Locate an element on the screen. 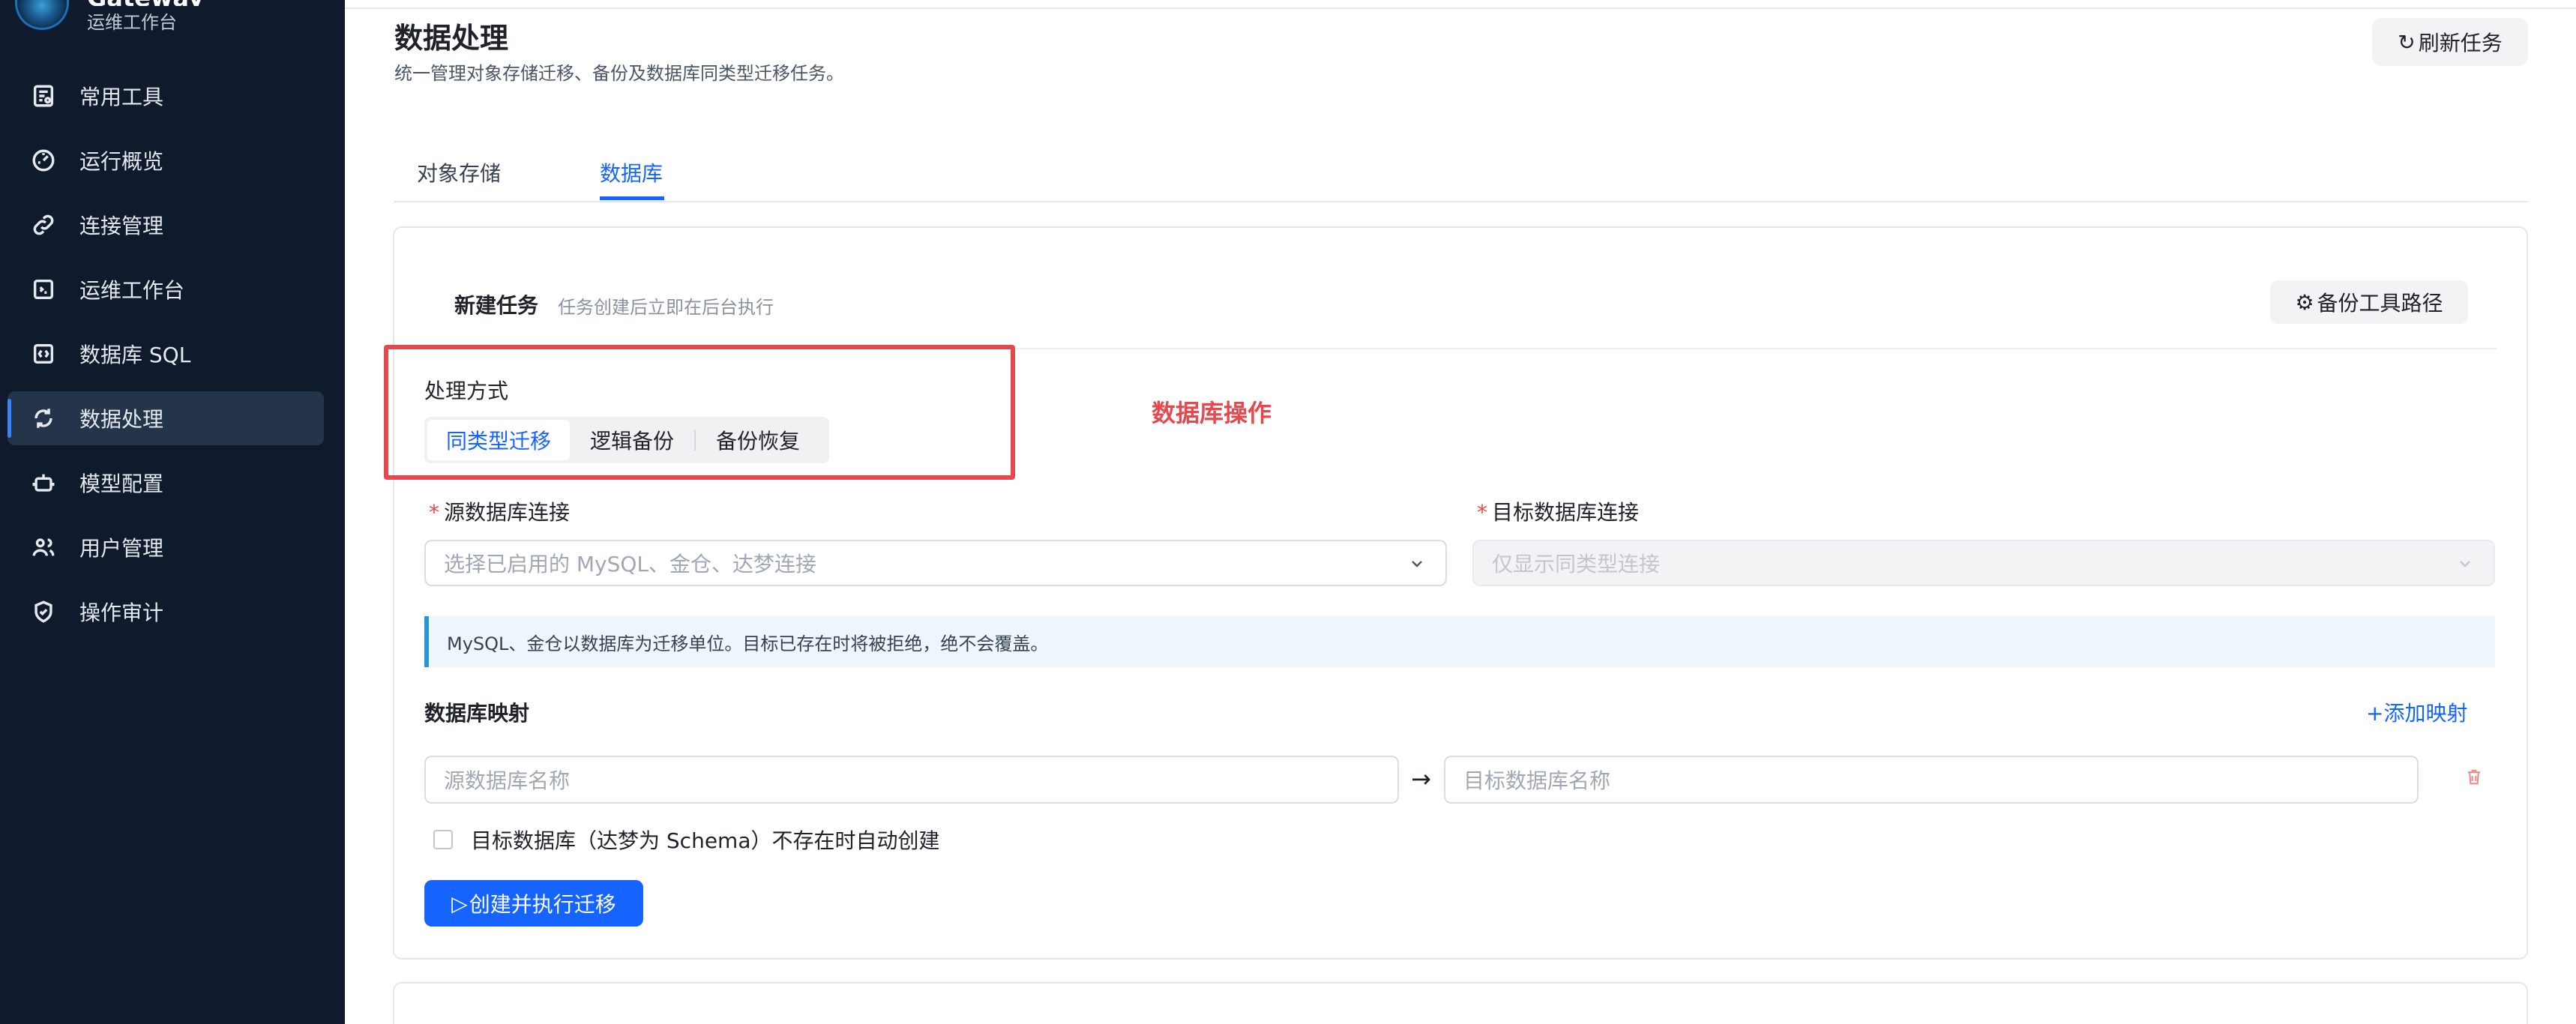 This screenshot has height=1024, width=2576. backup-tool-path-label: 备份工具路径 is located at coordinates (2380, 303).